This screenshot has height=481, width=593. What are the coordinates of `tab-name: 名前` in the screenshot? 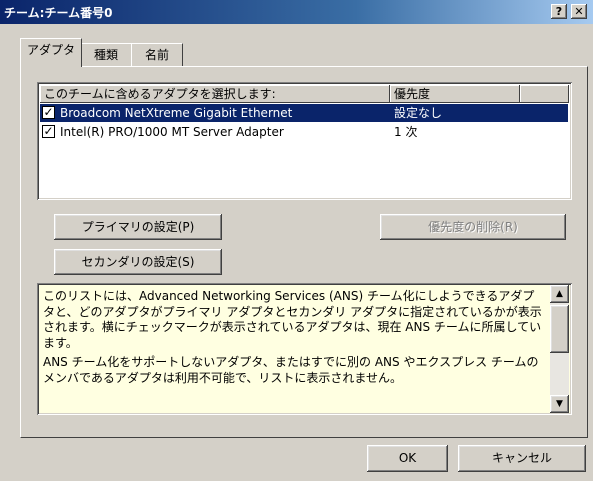 It's located at (157, 54).